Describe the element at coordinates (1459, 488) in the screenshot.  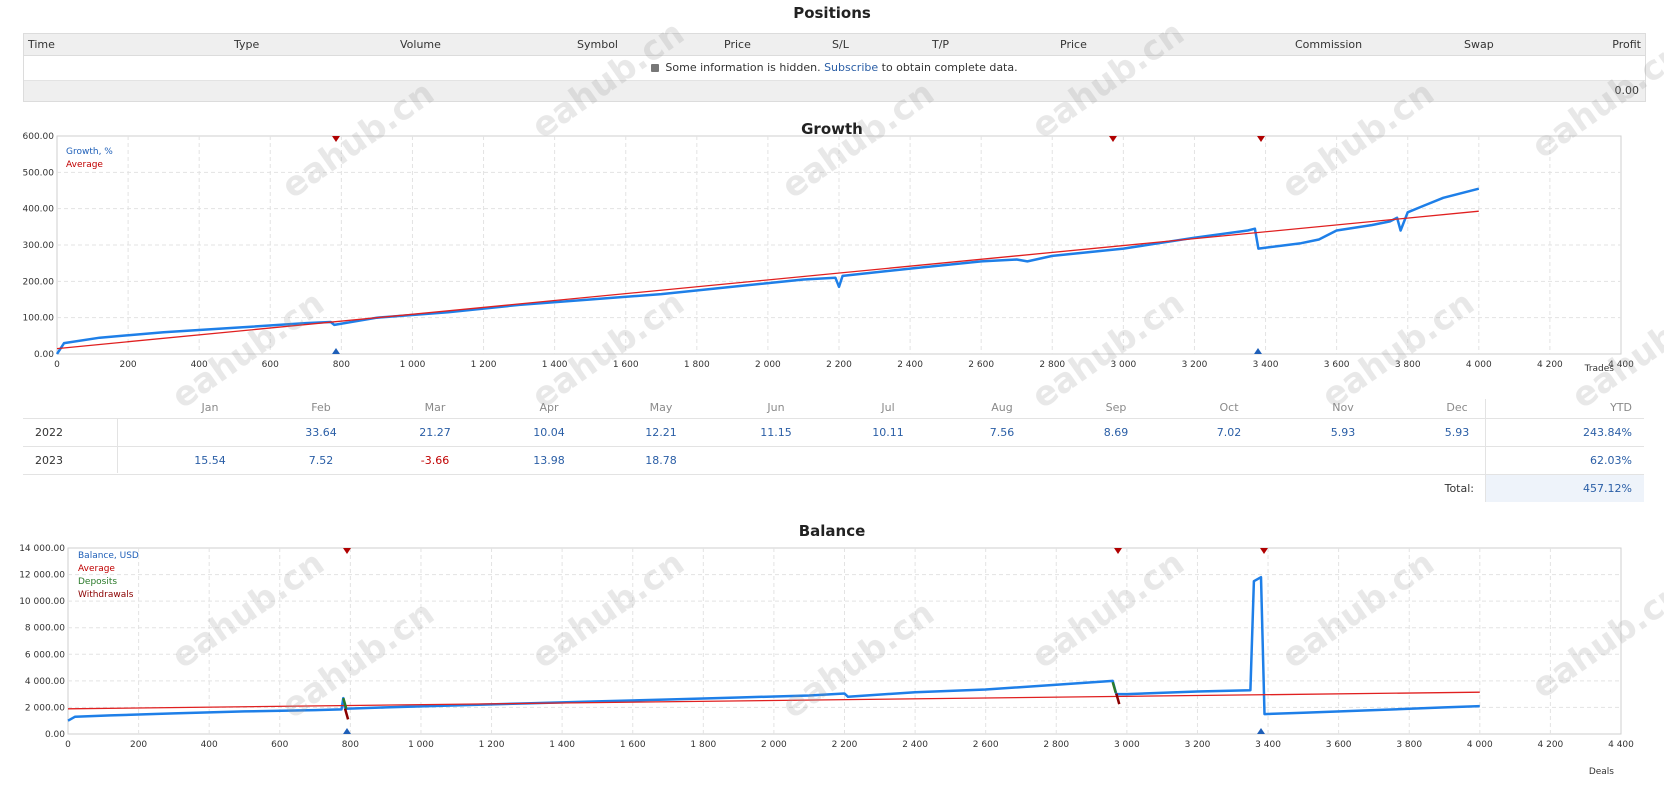
I see `total-label: Total:` at that location.